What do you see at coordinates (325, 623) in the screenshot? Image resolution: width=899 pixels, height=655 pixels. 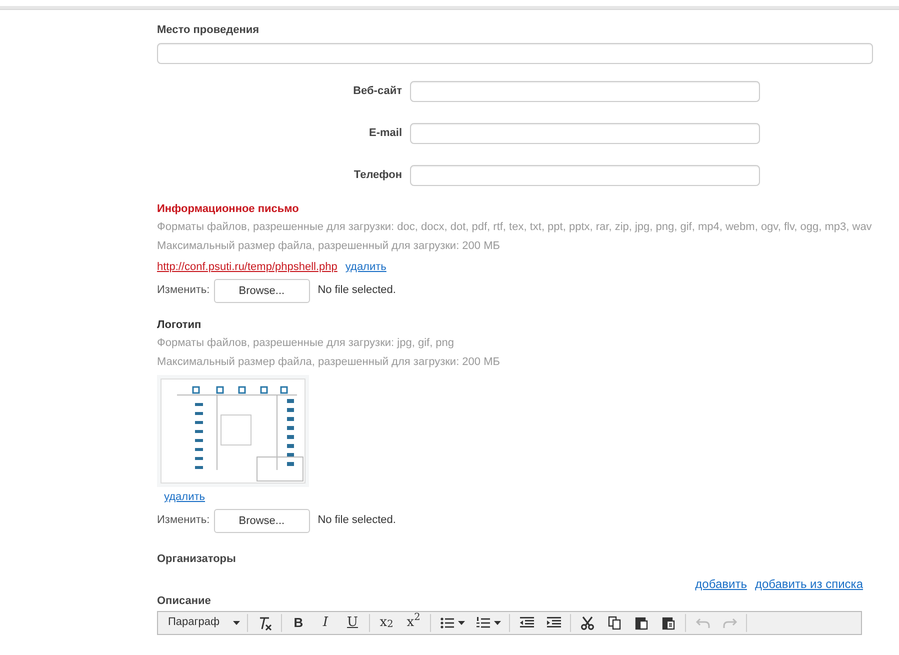 I see `italic-button: I` at bounding box center [325, 623].